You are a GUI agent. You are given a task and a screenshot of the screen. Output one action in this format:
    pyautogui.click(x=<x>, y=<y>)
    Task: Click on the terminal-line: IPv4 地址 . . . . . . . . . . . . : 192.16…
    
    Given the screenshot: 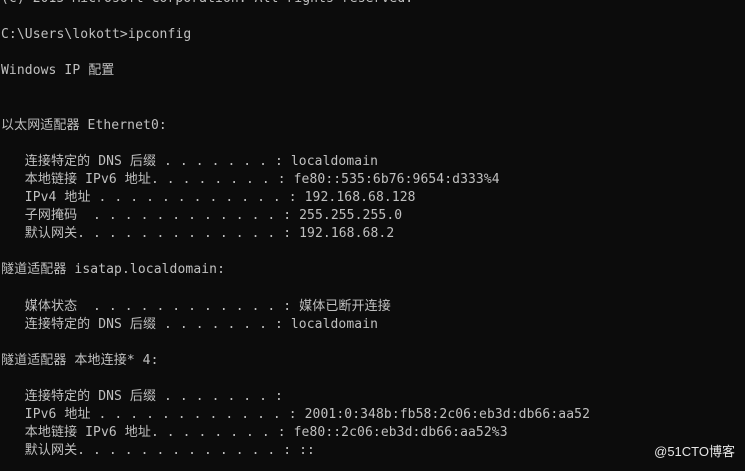 What is the action you would take?
    pyautogui.click(x=208, y=198)
    